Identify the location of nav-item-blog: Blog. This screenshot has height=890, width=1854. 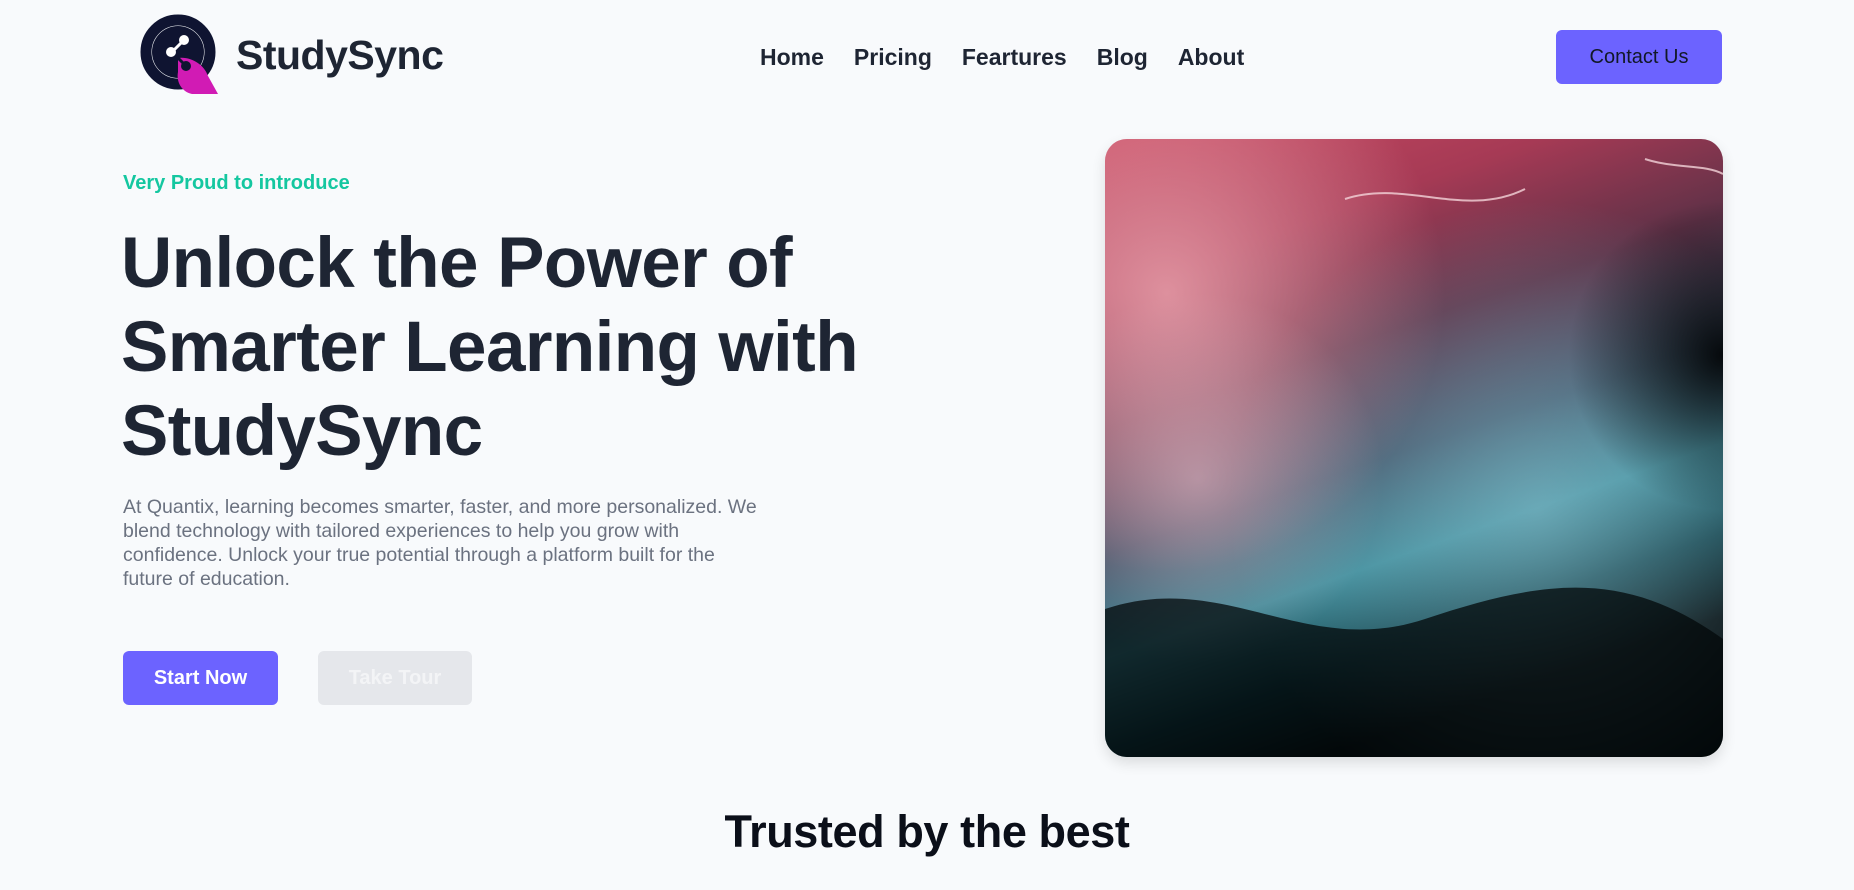
(1122, 57).